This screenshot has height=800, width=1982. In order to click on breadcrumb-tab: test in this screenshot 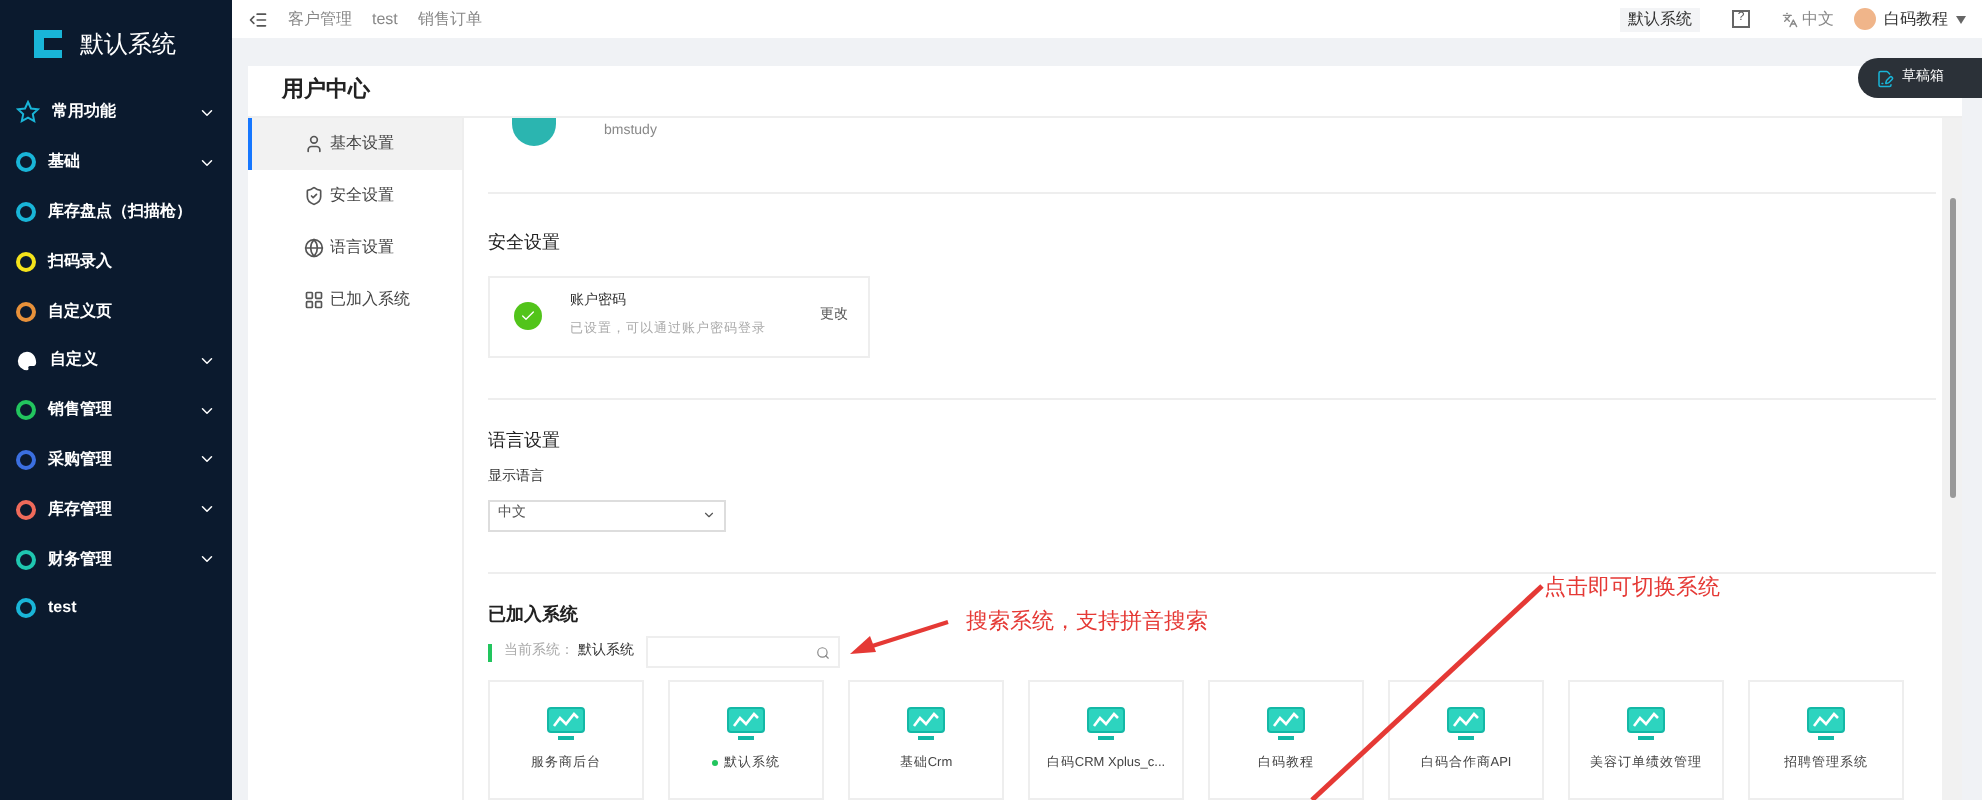, I will do `click(385, 19)`.